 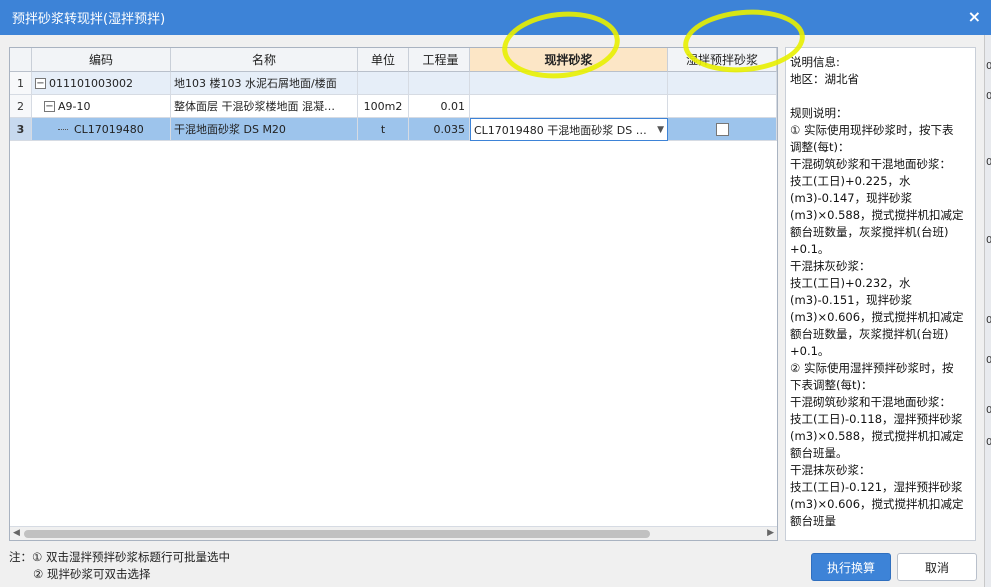 I want to click on horizontal-scrollbar: ◀ ▶, so click(x=393, y=533).